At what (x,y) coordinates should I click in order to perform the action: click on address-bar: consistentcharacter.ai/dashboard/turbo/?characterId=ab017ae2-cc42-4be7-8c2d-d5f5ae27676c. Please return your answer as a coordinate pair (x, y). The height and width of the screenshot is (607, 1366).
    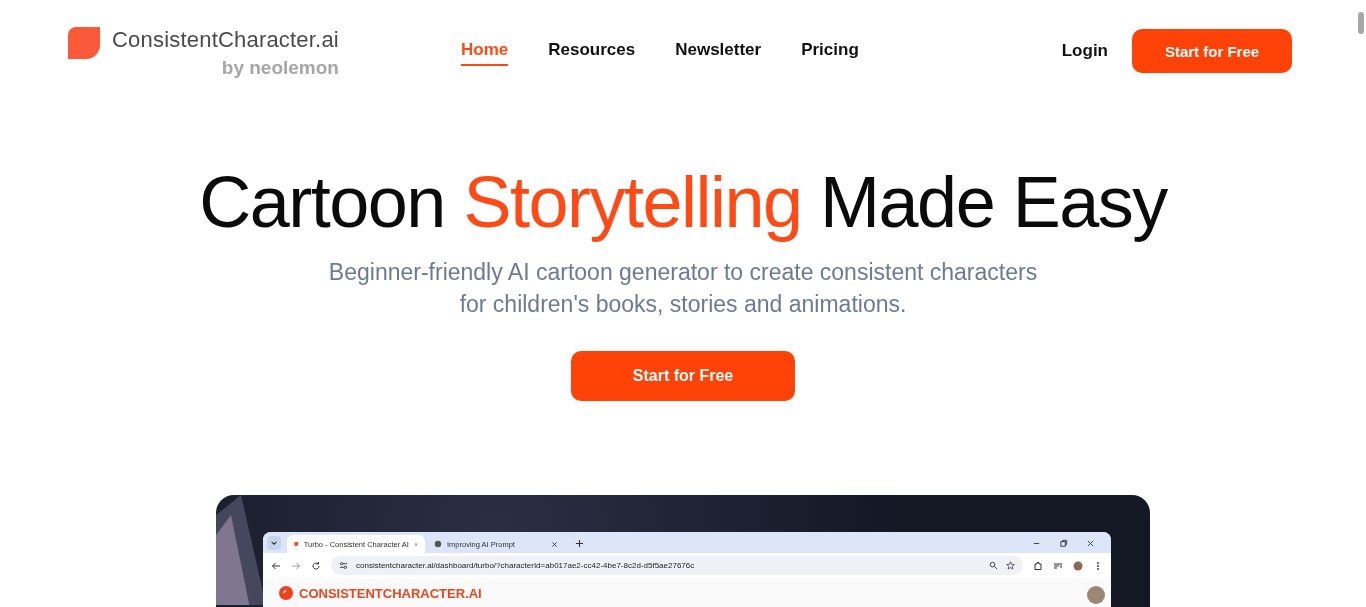
    Looking at the image, I should click on (677, 565).